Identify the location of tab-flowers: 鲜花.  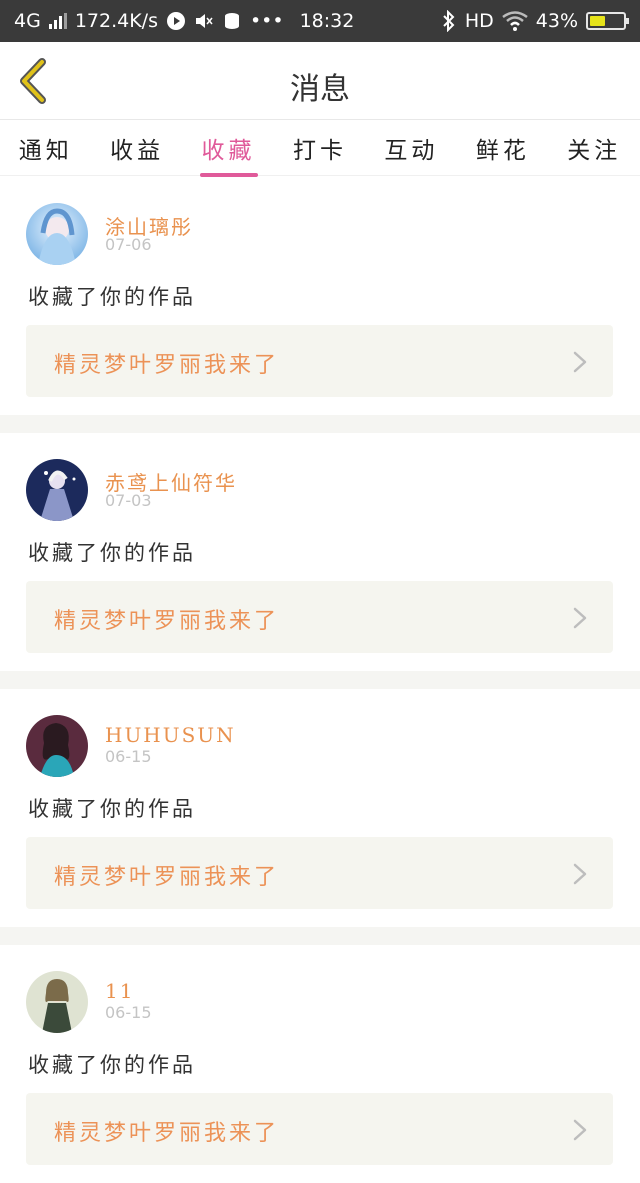
(503, 148).